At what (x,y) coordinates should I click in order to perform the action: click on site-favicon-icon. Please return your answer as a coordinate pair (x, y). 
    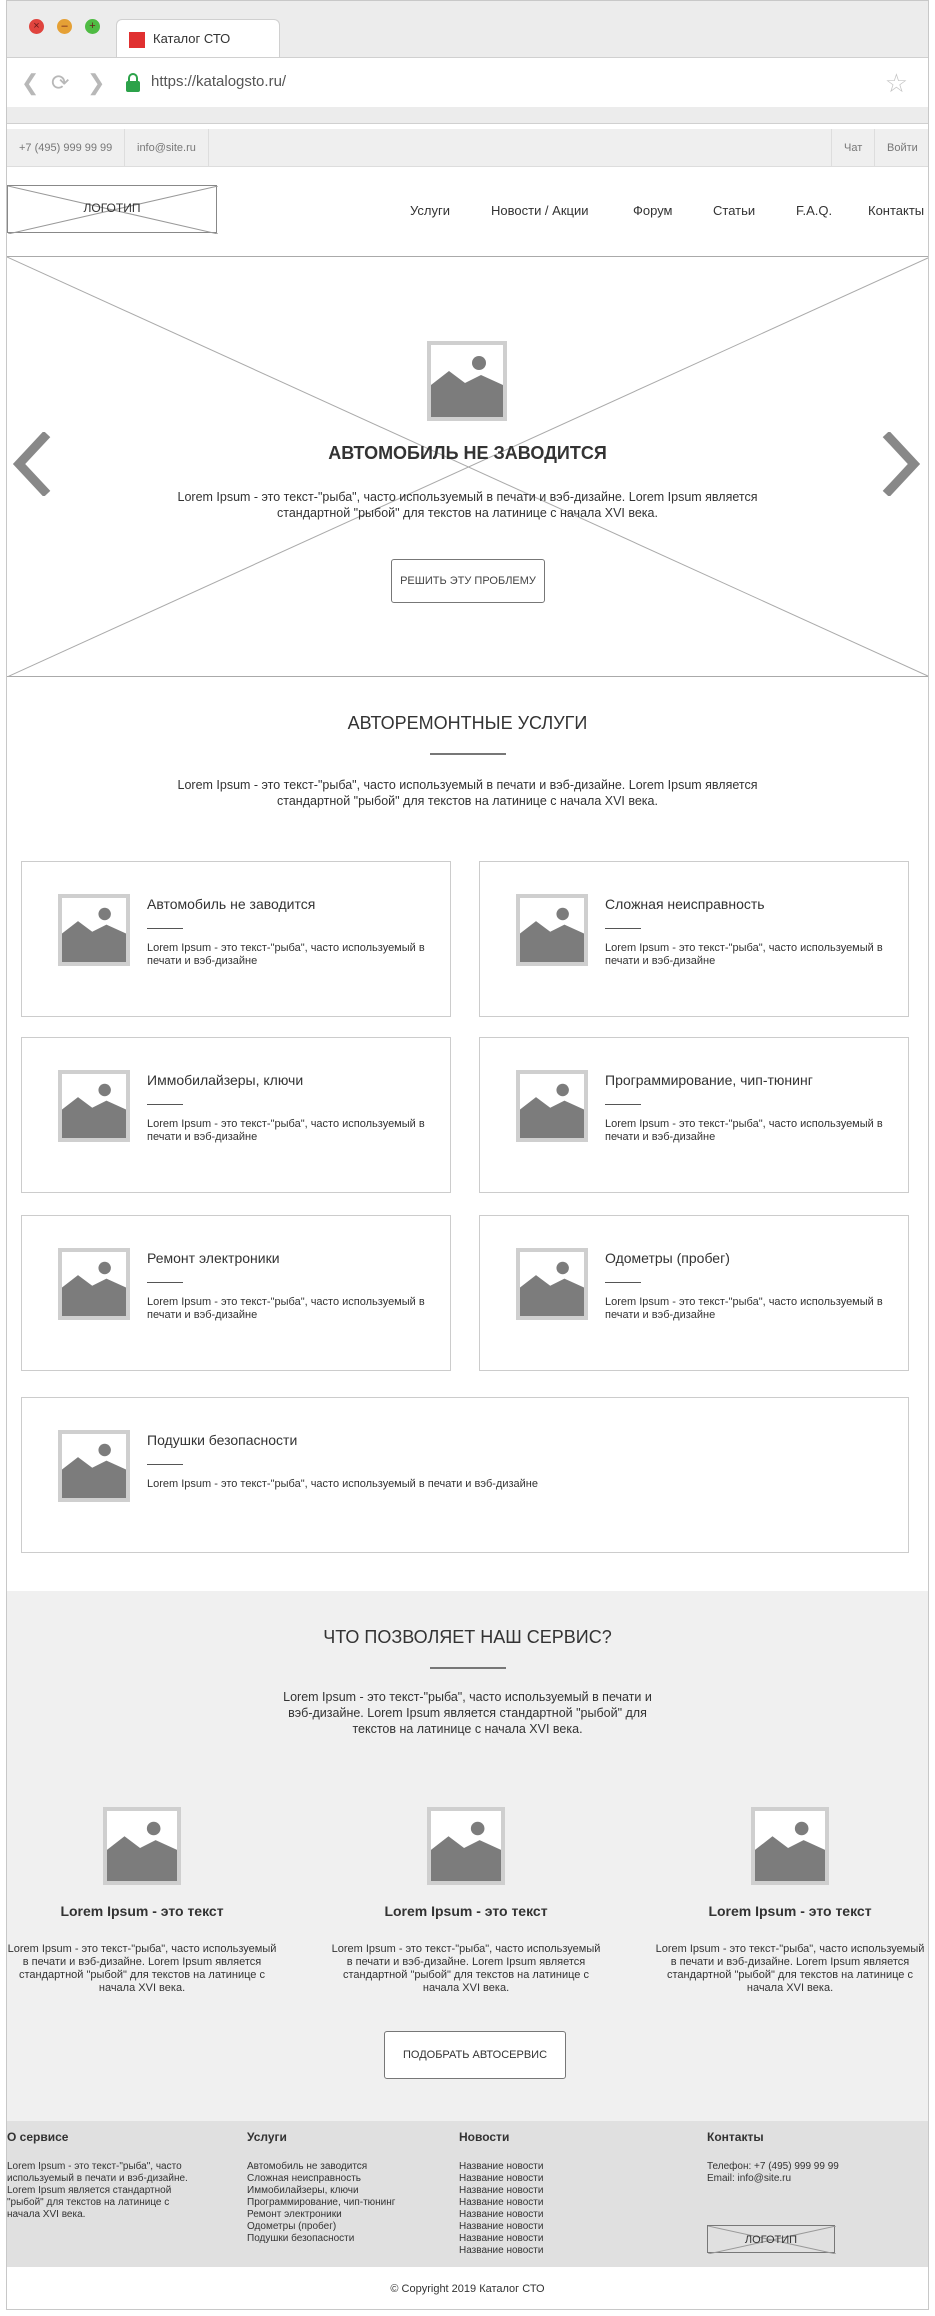
    Looking at the image, I should click on (137, 40).